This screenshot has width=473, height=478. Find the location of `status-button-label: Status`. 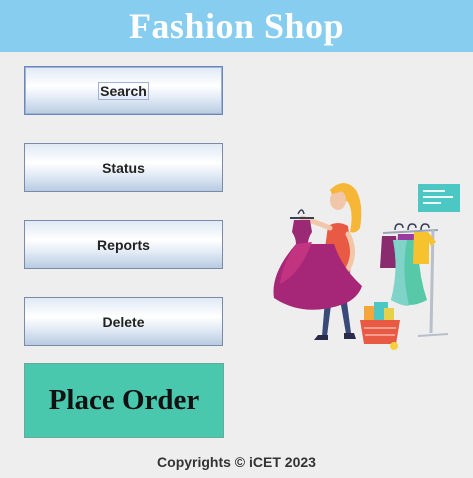

status-button-label: Status is located at coordinates (123, 167).